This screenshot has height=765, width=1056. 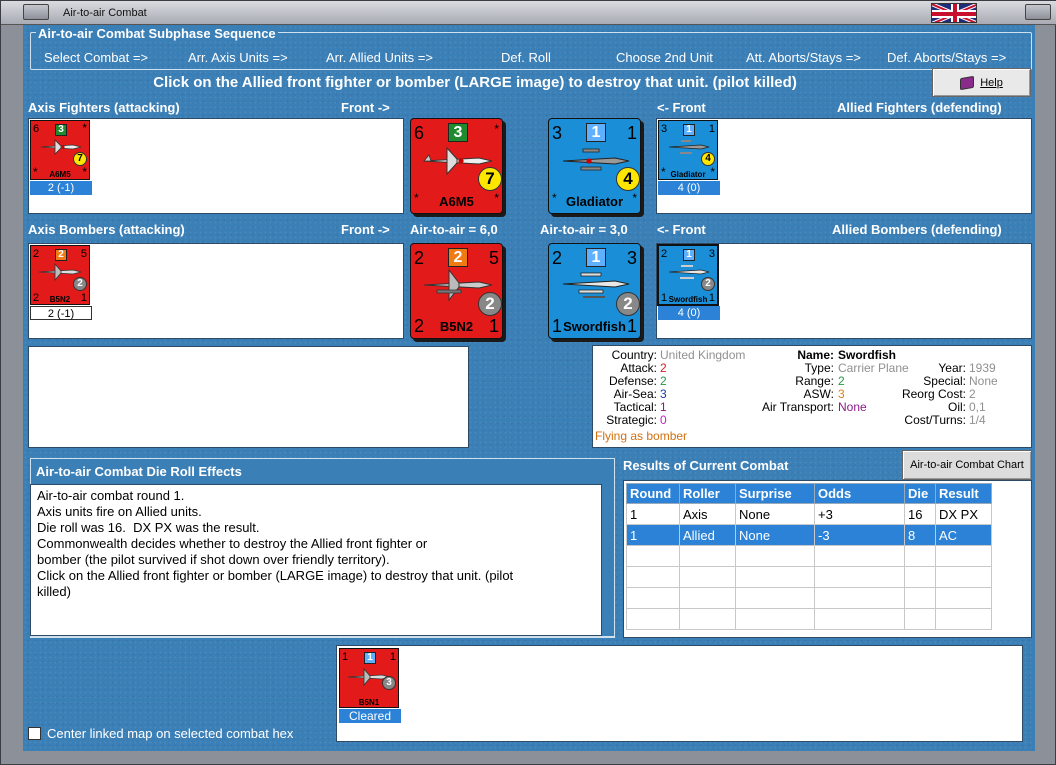 I want to click on air-transport-label: Air Transport:, so click(x=797, y=407).